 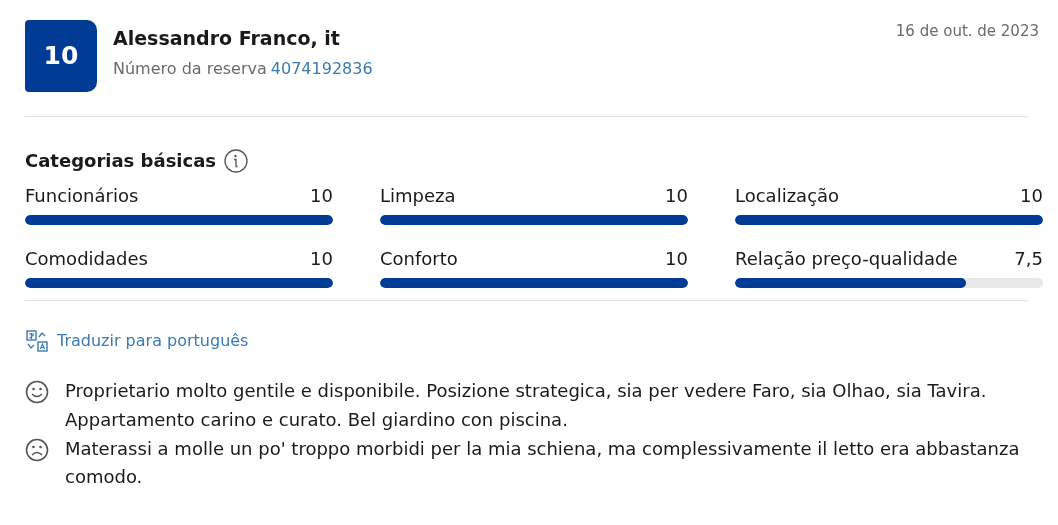 What do you see at coordinates (61, 56) in the screenshot?
I see `score-badge: 10` at bounding box center [61, 56].